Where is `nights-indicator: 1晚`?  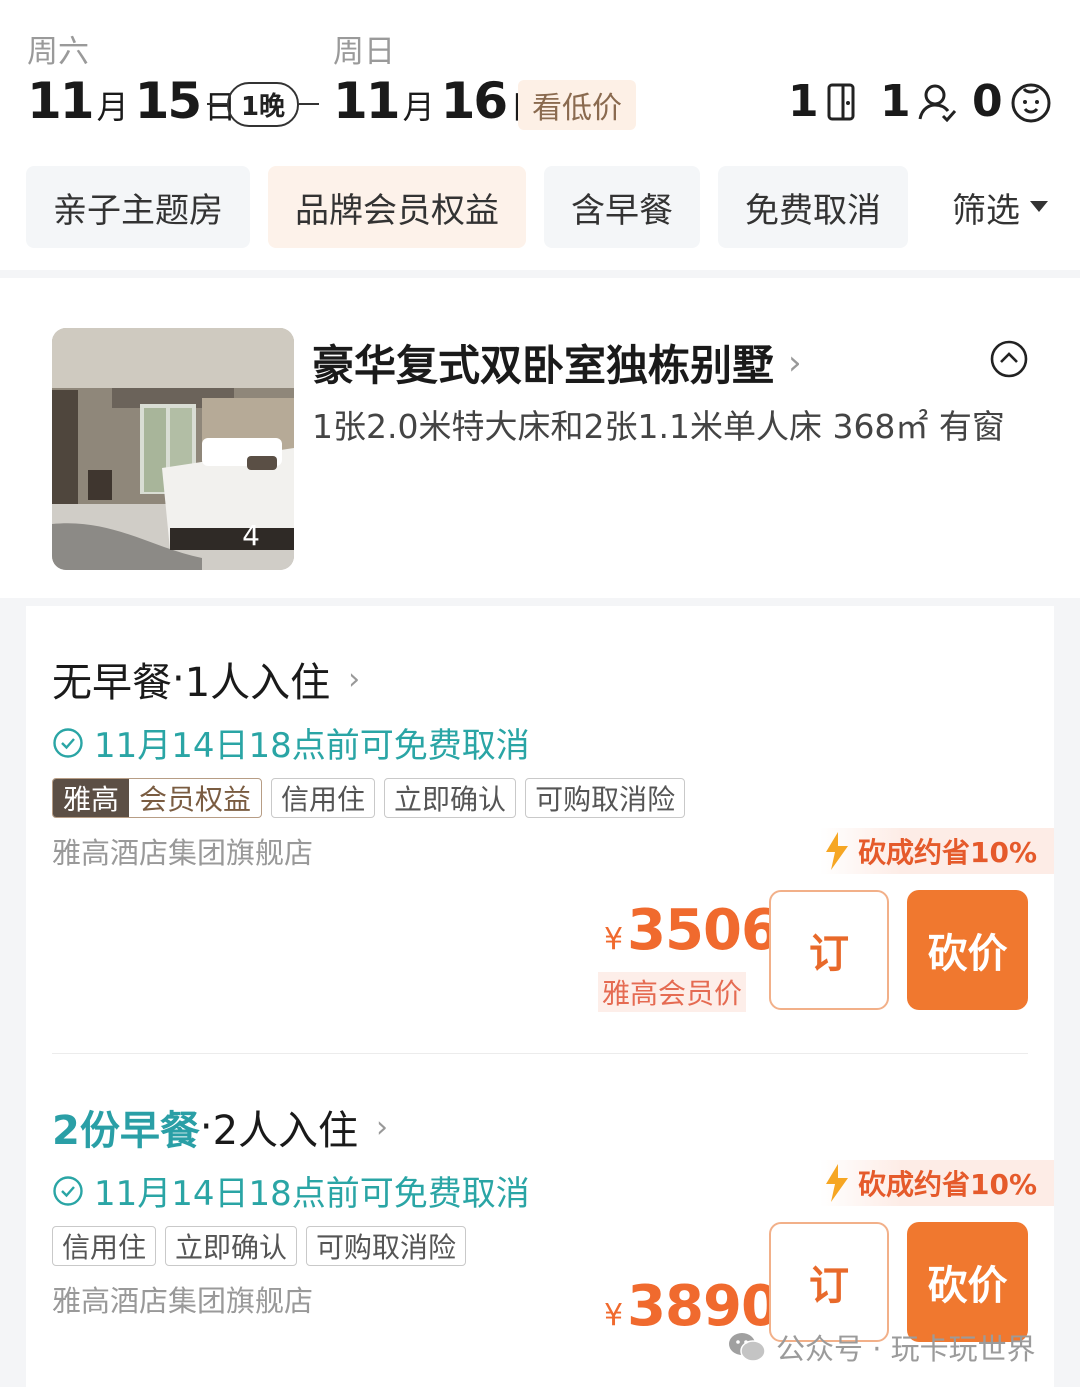
nights-indicator: 1晚 is located at coordinates (263, 104).